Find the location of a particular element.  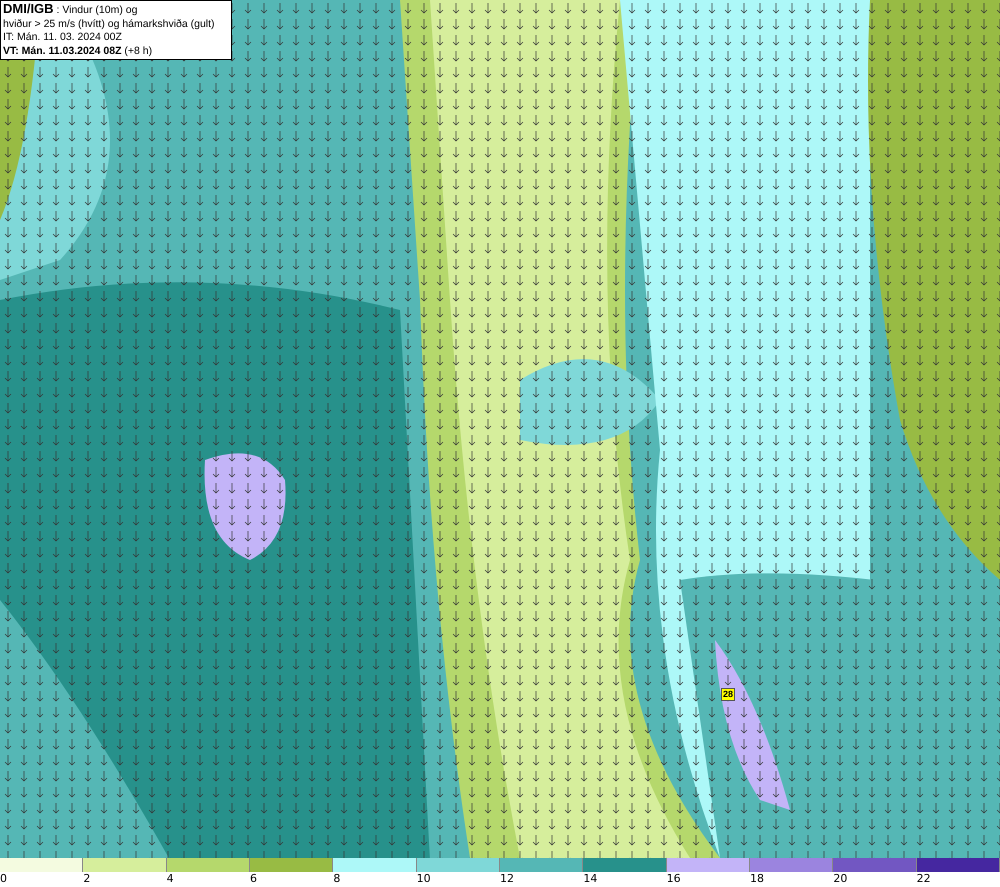

issue-time: IT: Mán. 11. 03. 2024 00Z is located at coordinates (63, 37).